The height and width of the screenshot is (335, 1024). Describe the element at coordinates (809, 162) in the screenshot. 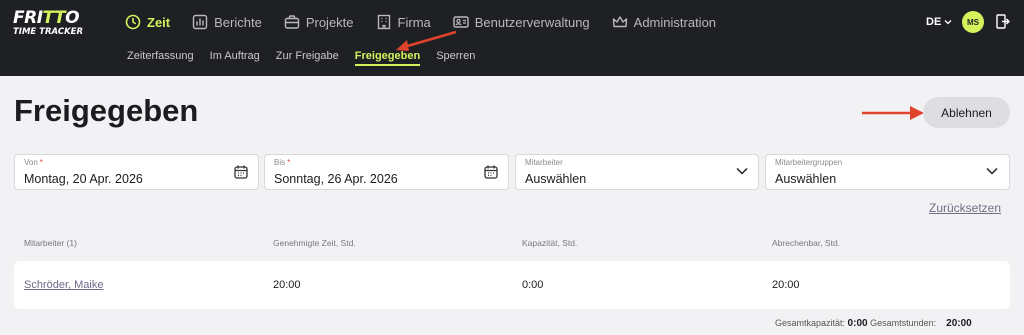

I see `employee-groups-label: Mitarbeitergruppen` at that location.